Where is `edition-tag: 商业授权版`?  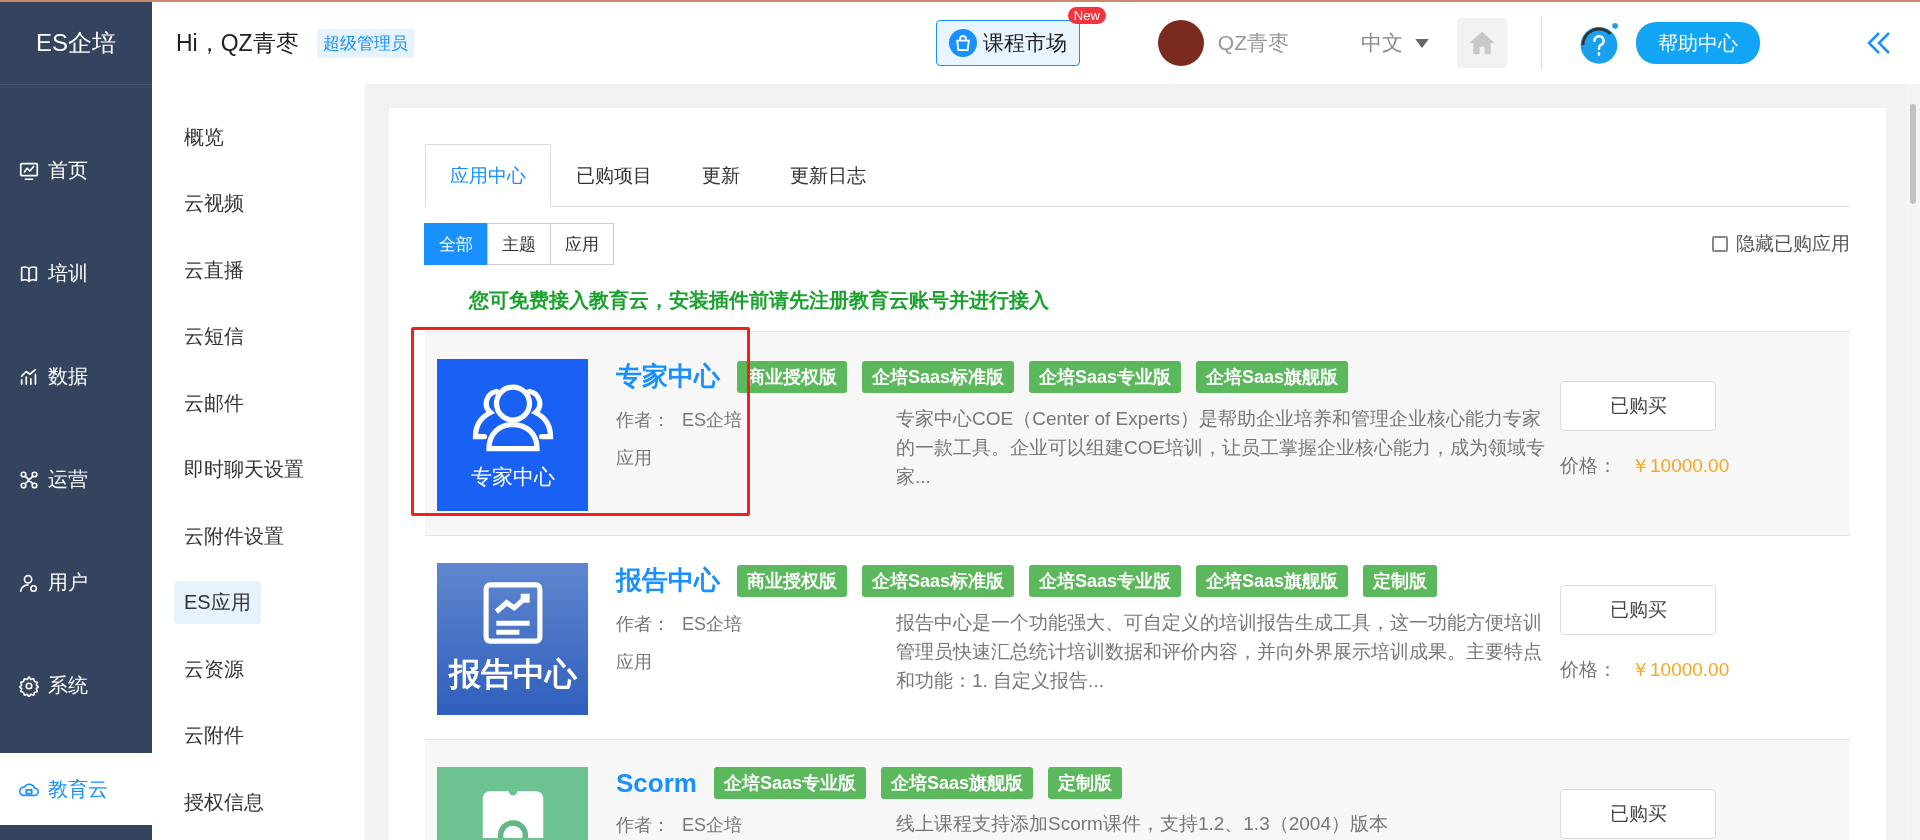 edition-tag: 商业授权版 is located at coordinates (792, 580).